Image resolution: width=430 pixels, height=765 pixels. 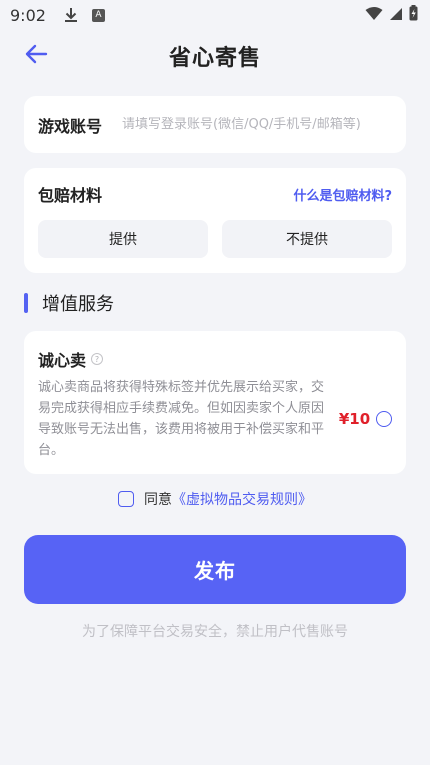 I want to click on account-label: 游戏账号, so click(x=70, y=126).